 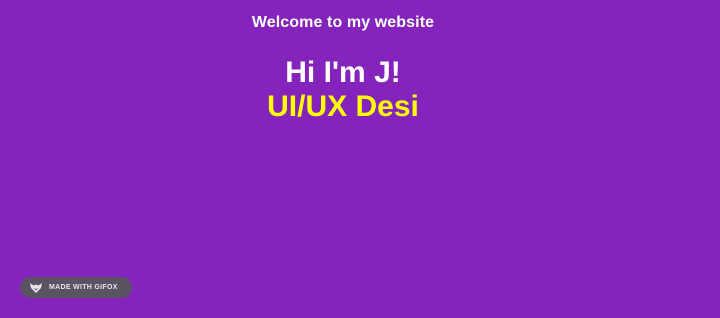 I want to click on hero-greeting: Hi I'm J!, so click(x=343, y=72).